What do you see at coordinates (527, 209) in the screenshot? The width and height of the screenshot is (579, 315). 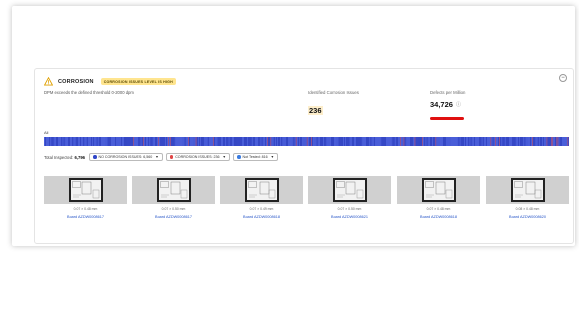 I see `board-measurement: 0.08 × 0.48 mm` at bounding box center [527, 209].